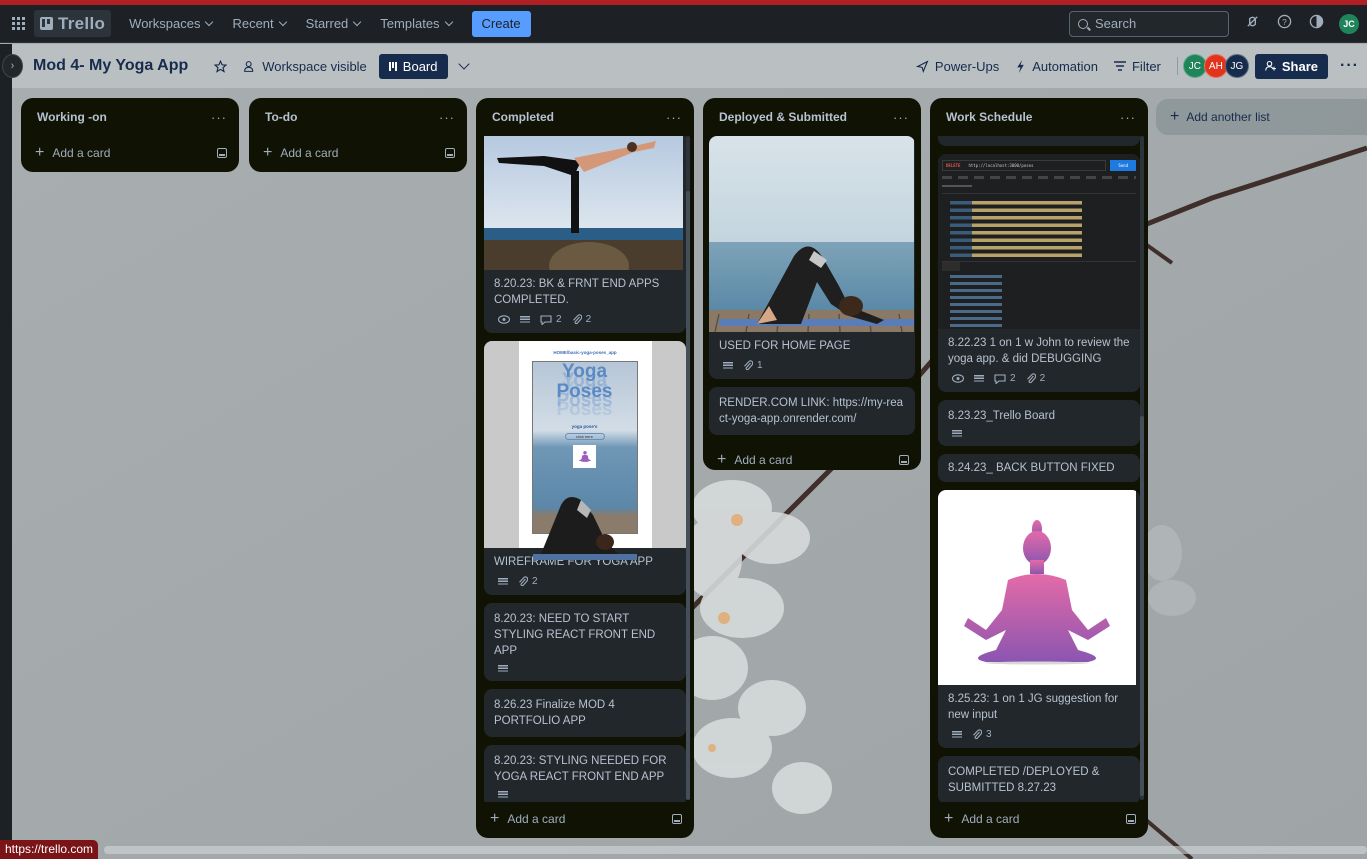 Image resolution: width=1367 pixels, height=859 pixels. Describe the element at coordinates (220, 66) in the screenshot. I see `star-board-button` at that location.